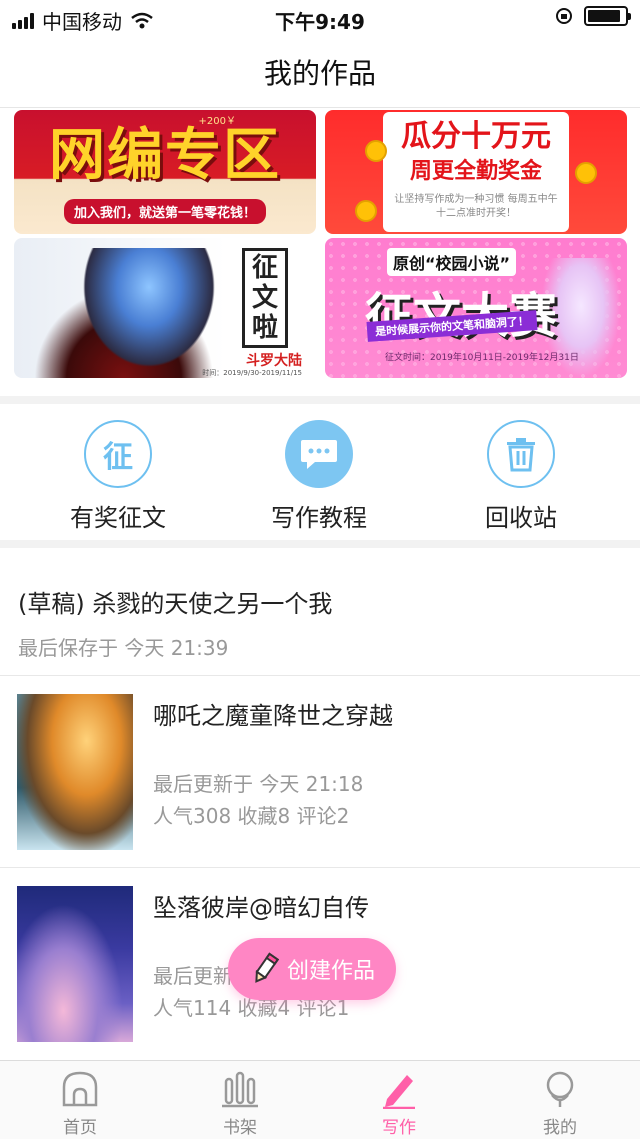 This screenshot has width=640, height=1139. I want to click on profile-icon, so click(560, 1089).